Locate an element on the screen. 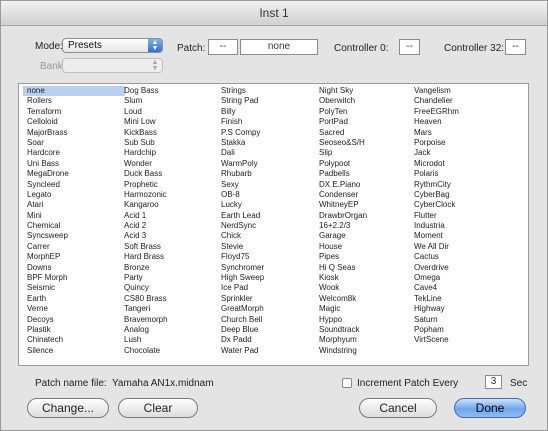  patch-list-item: Stakka is located at coordinates (268, 143).